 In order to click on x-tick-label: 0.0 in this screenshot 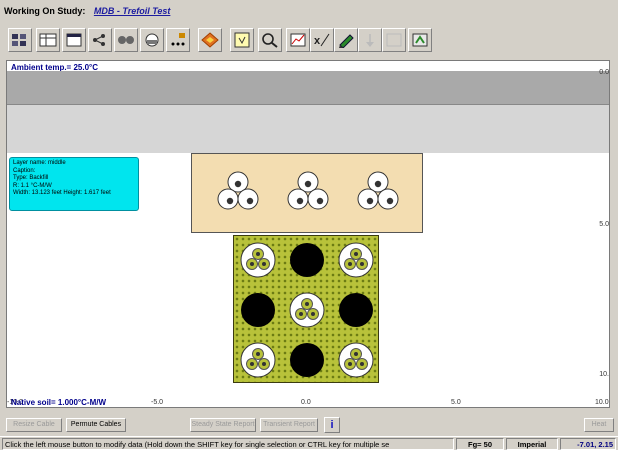, I will do `click(306, 402)`.